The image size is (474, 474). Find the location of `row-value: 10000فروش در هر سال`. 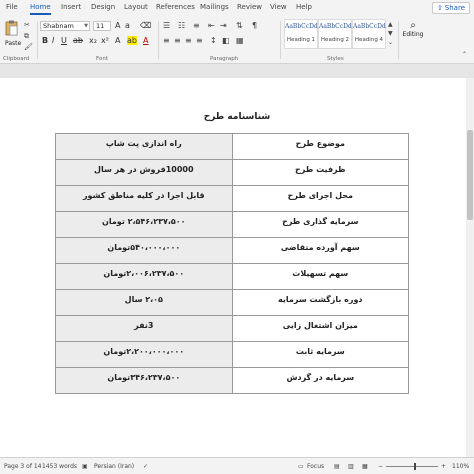

row-value: 10000فروش در هر سال is located at coordinates (144, 172).